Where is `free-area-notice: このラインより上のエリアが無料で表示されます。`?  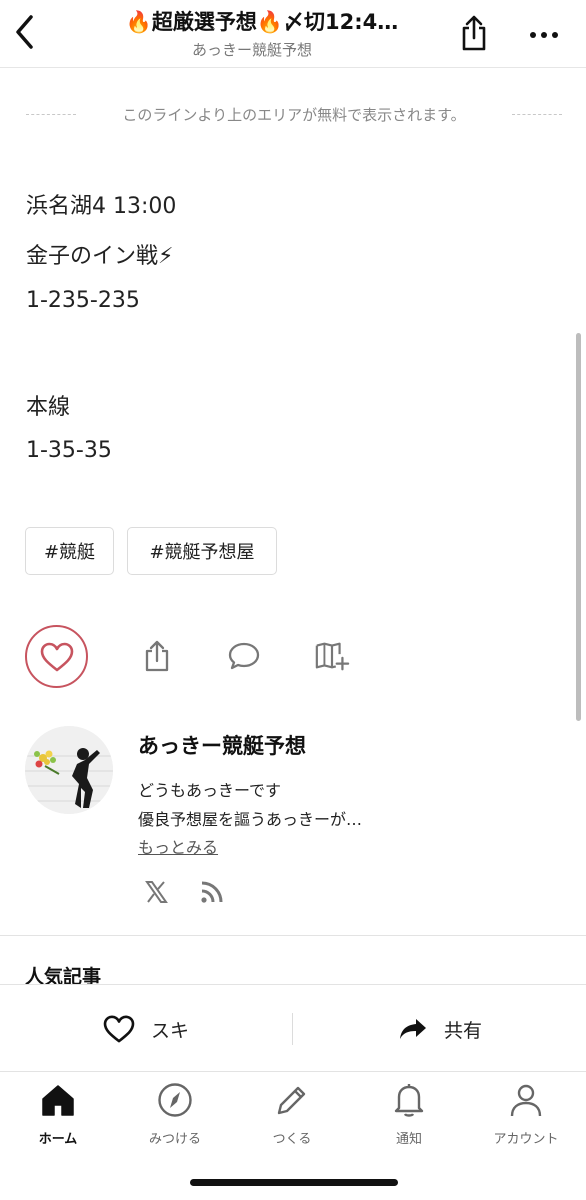
free-area-notice: このラインより上のエリアが無料で表示されます。 is located at coordinates (294, 114).